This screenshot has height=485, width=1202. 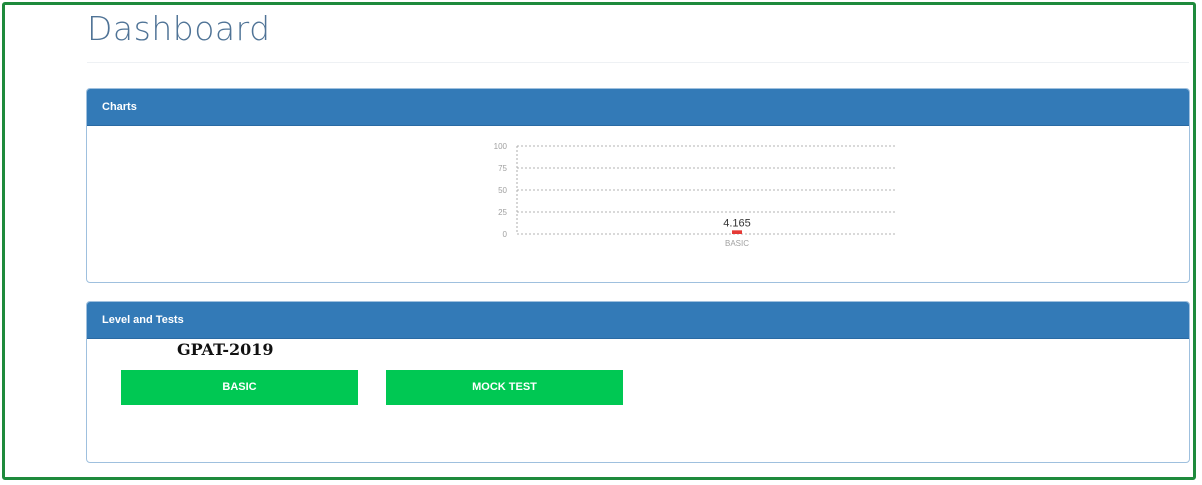 What do you see at coordinates (505, 234) in the screenshot?
I see `y-tick-label: 0` at bounding box center [505, 234].